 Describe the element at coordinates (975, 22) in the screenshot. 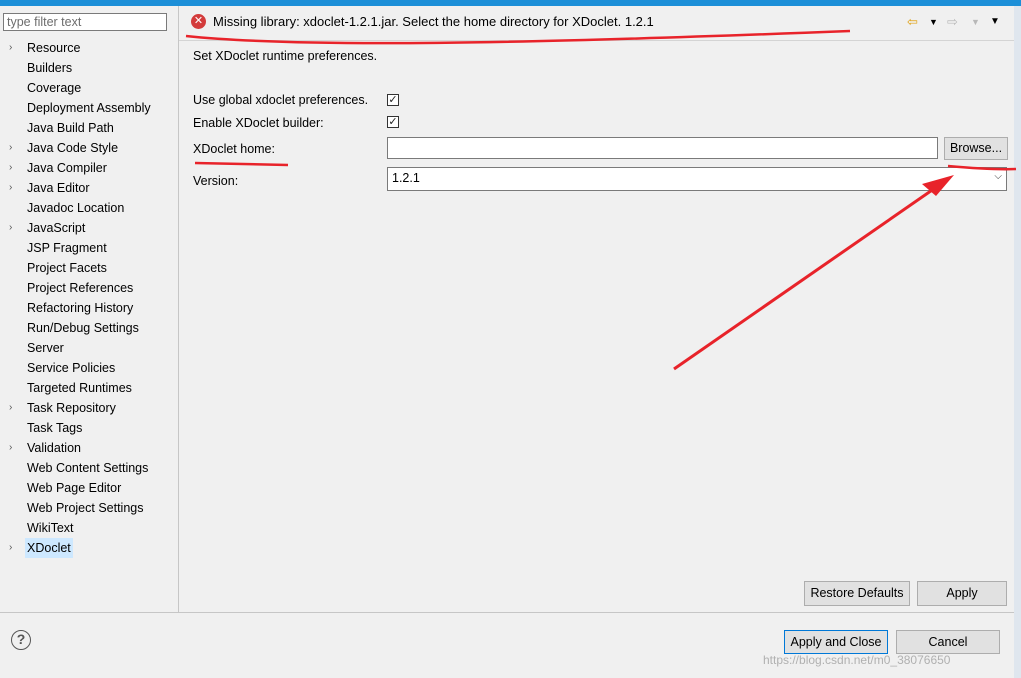

I see `forward-menu-icon: ▼` at that location.